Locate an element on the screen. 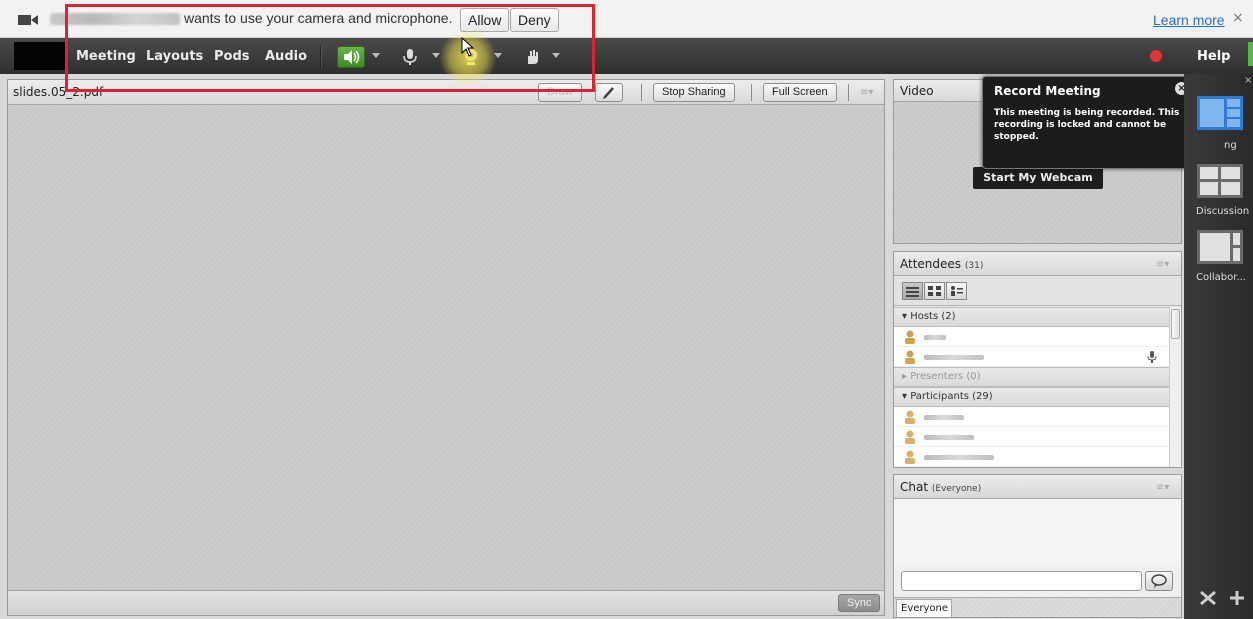 The image size is (1253, 619). pencil-icon is located at coordinates (608, 93).